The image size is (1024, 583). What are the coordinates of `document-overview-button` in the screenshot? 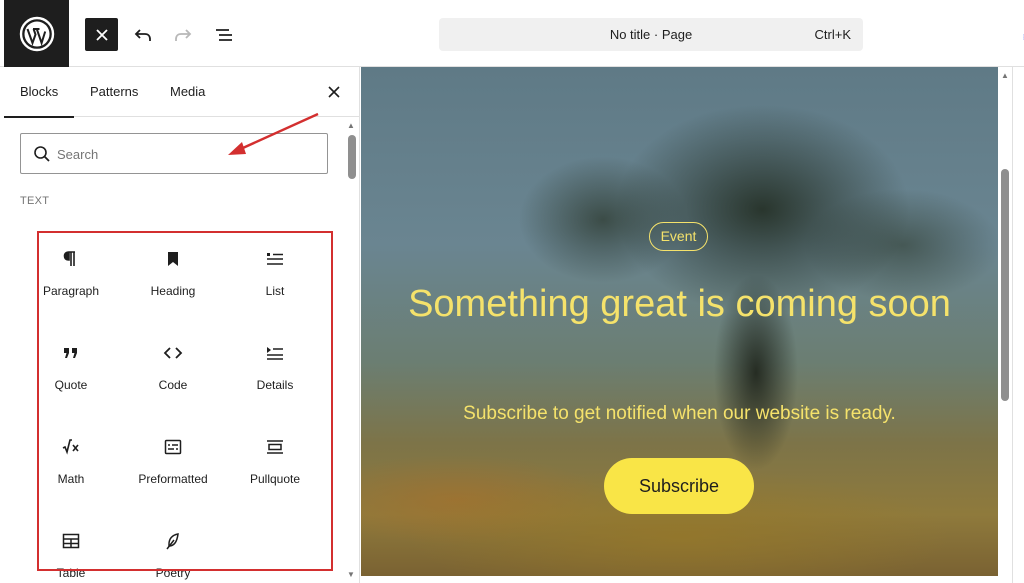 It's located at (224, 35).